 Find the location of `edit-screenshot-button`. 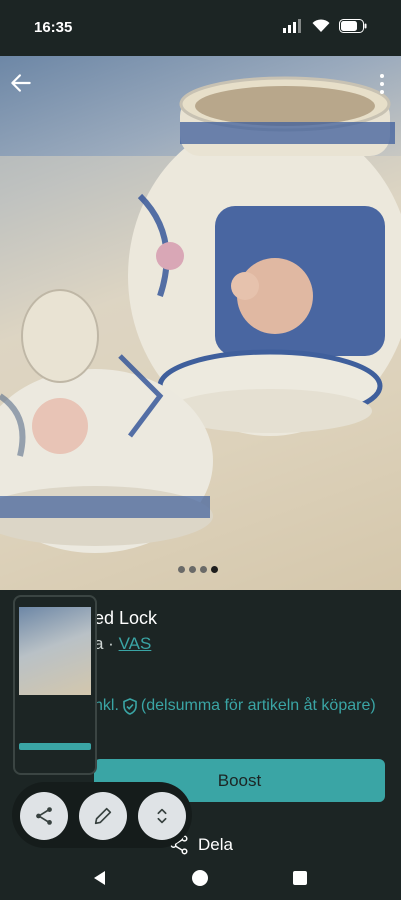

edit-screenshot-button is located at coordinates (103, 816).